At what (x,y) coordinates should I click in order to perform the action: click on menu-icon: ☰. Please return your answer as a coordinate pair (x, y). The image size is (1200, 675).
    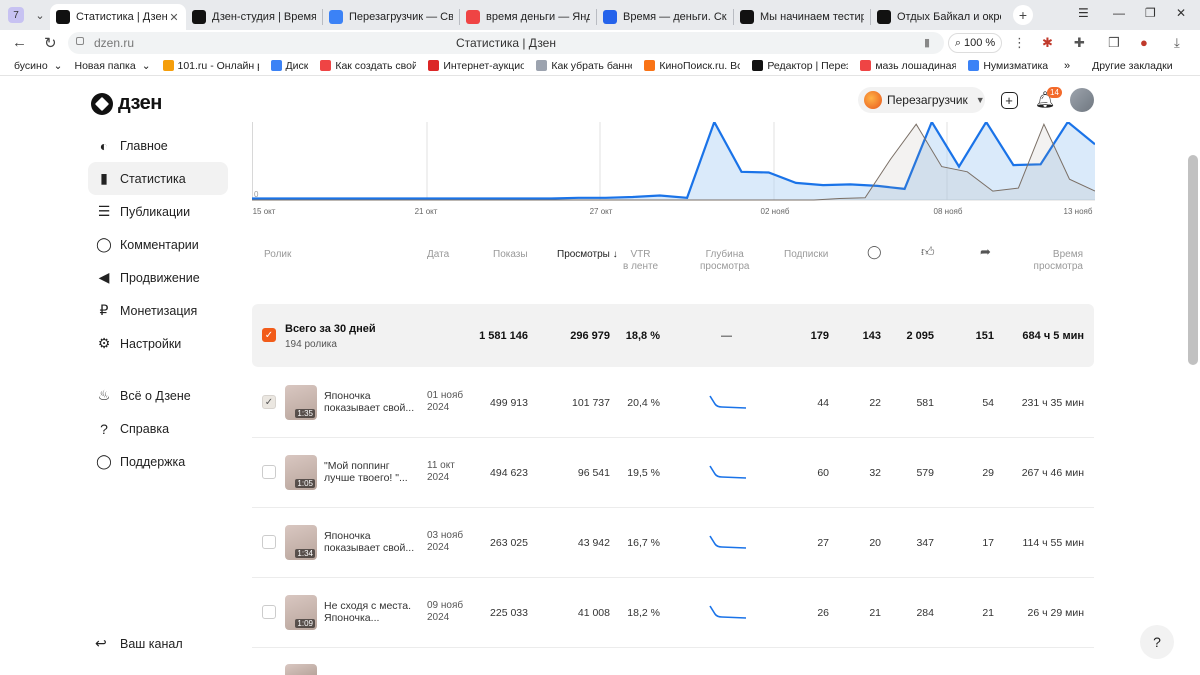
    Looking at the image, I should click on (1083, 13).